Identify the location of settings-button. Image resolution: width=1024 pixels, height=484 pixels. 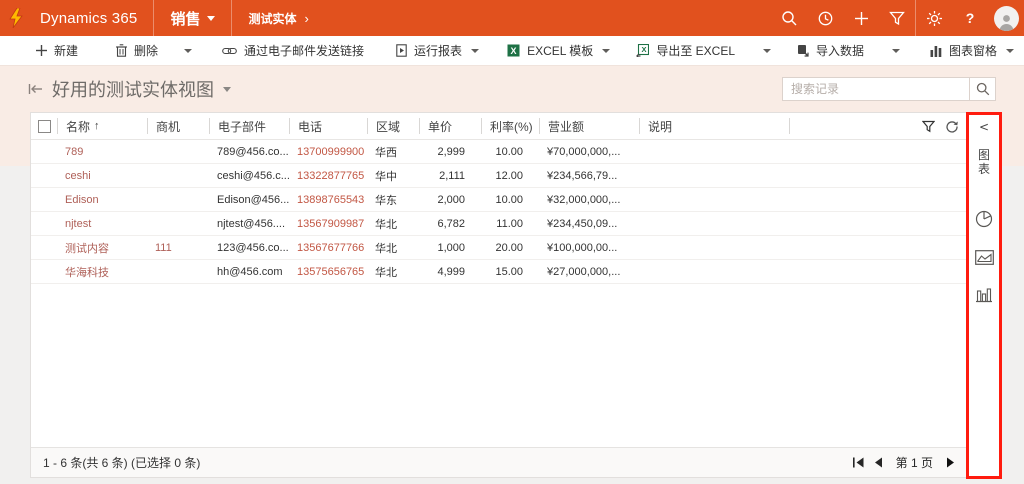
(934, 18).